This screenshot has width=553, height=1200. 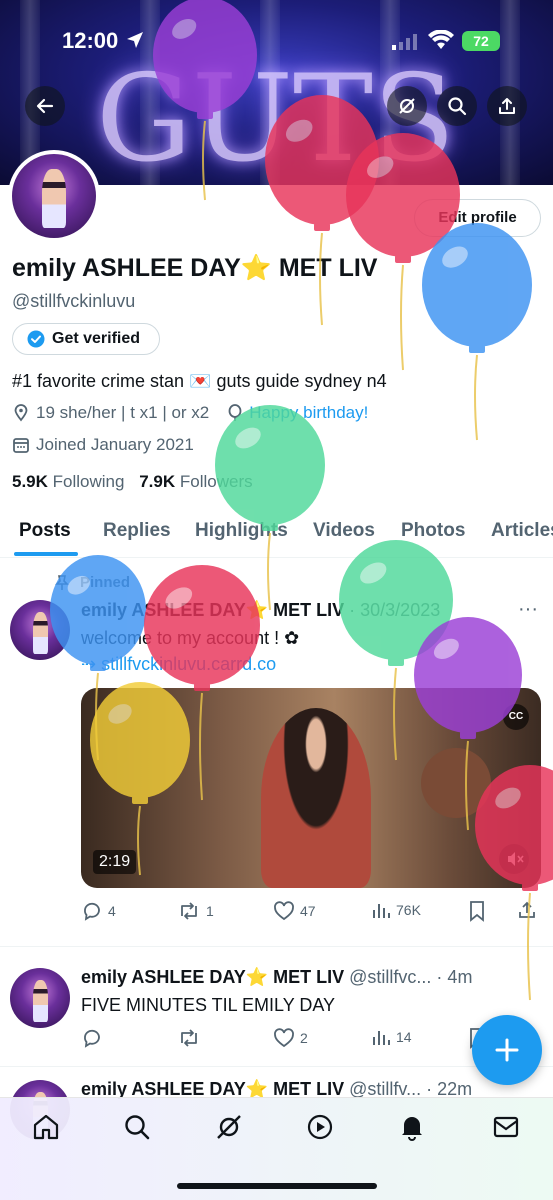 I want to click on post-video: 2:19 CC, so click(x=311, y=788).